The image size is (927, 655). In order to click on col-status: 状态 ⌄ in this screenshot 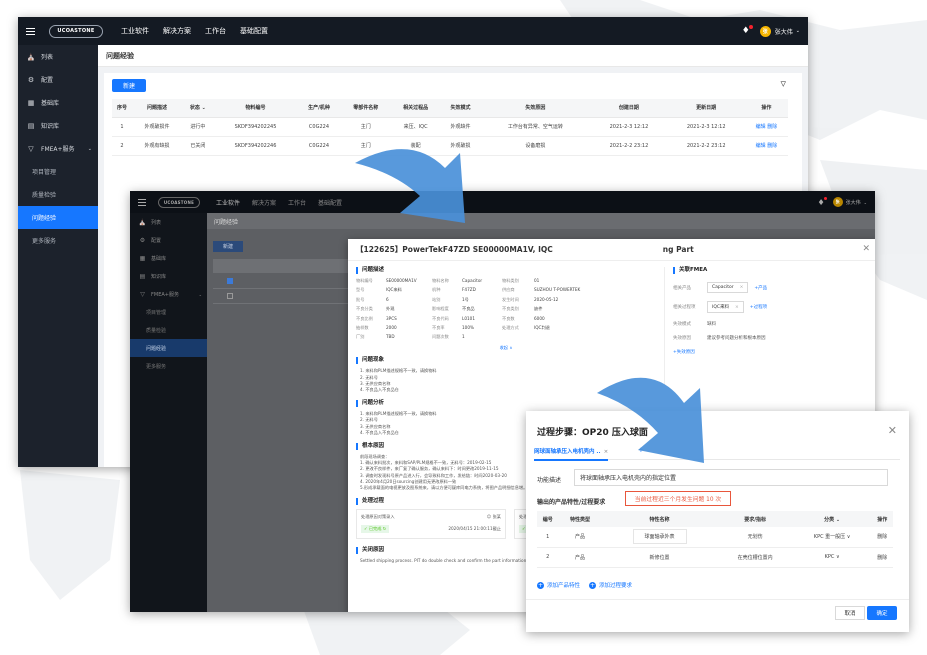, I will do `click(197, 108)`.